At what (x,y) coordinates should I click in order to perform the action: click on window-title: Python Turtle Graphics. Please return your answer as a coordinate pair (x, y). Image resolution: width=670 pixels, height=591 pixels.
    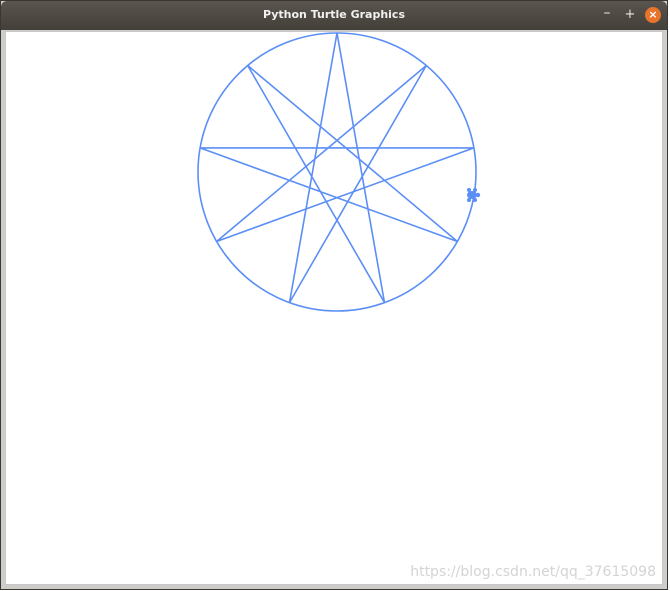
    Looking at the image, I should click on (334, 14).